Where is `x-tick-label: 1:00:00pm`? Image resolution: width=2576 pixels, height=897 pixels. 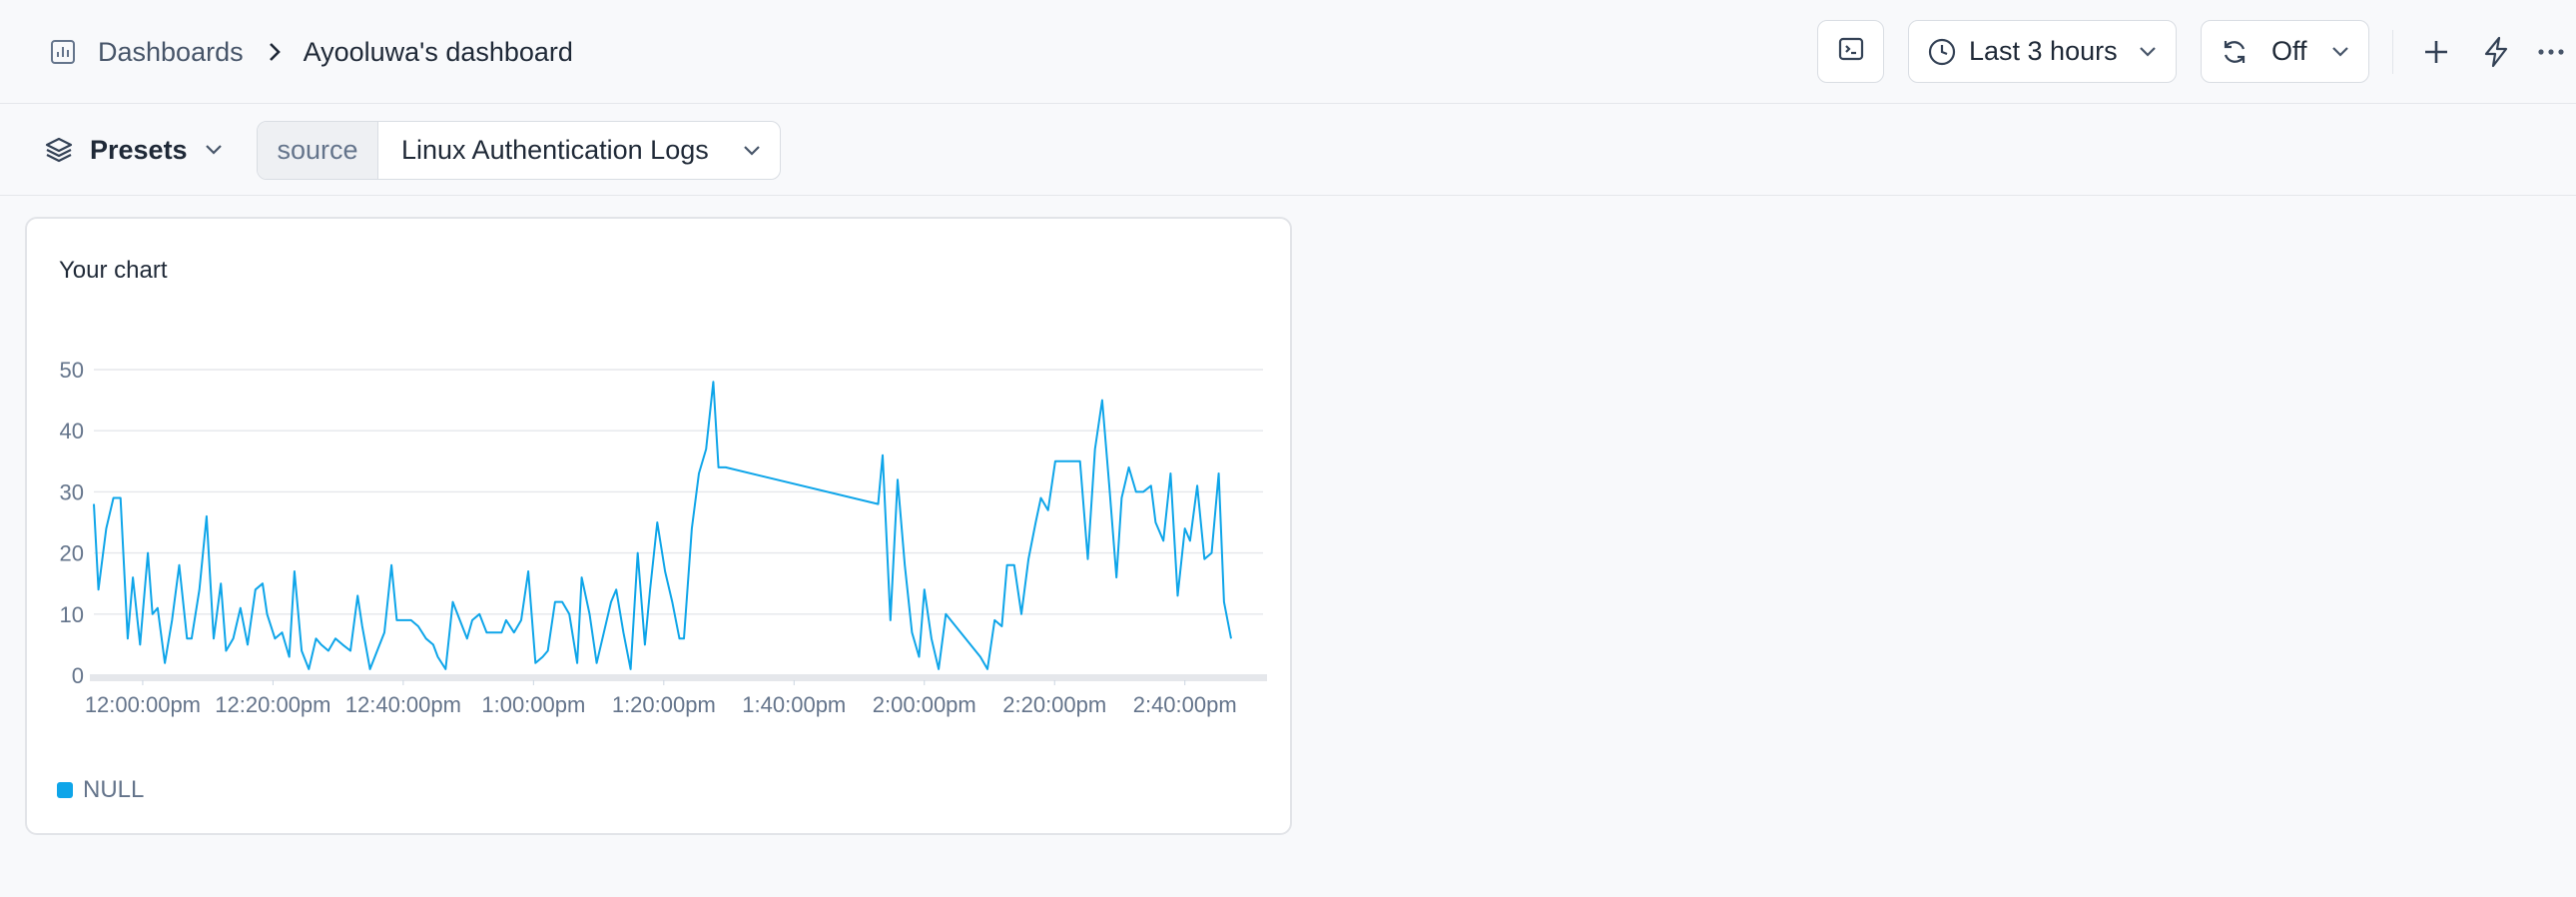
x-tick-label: 1:00:00pm is located at coordinates (533, 704).